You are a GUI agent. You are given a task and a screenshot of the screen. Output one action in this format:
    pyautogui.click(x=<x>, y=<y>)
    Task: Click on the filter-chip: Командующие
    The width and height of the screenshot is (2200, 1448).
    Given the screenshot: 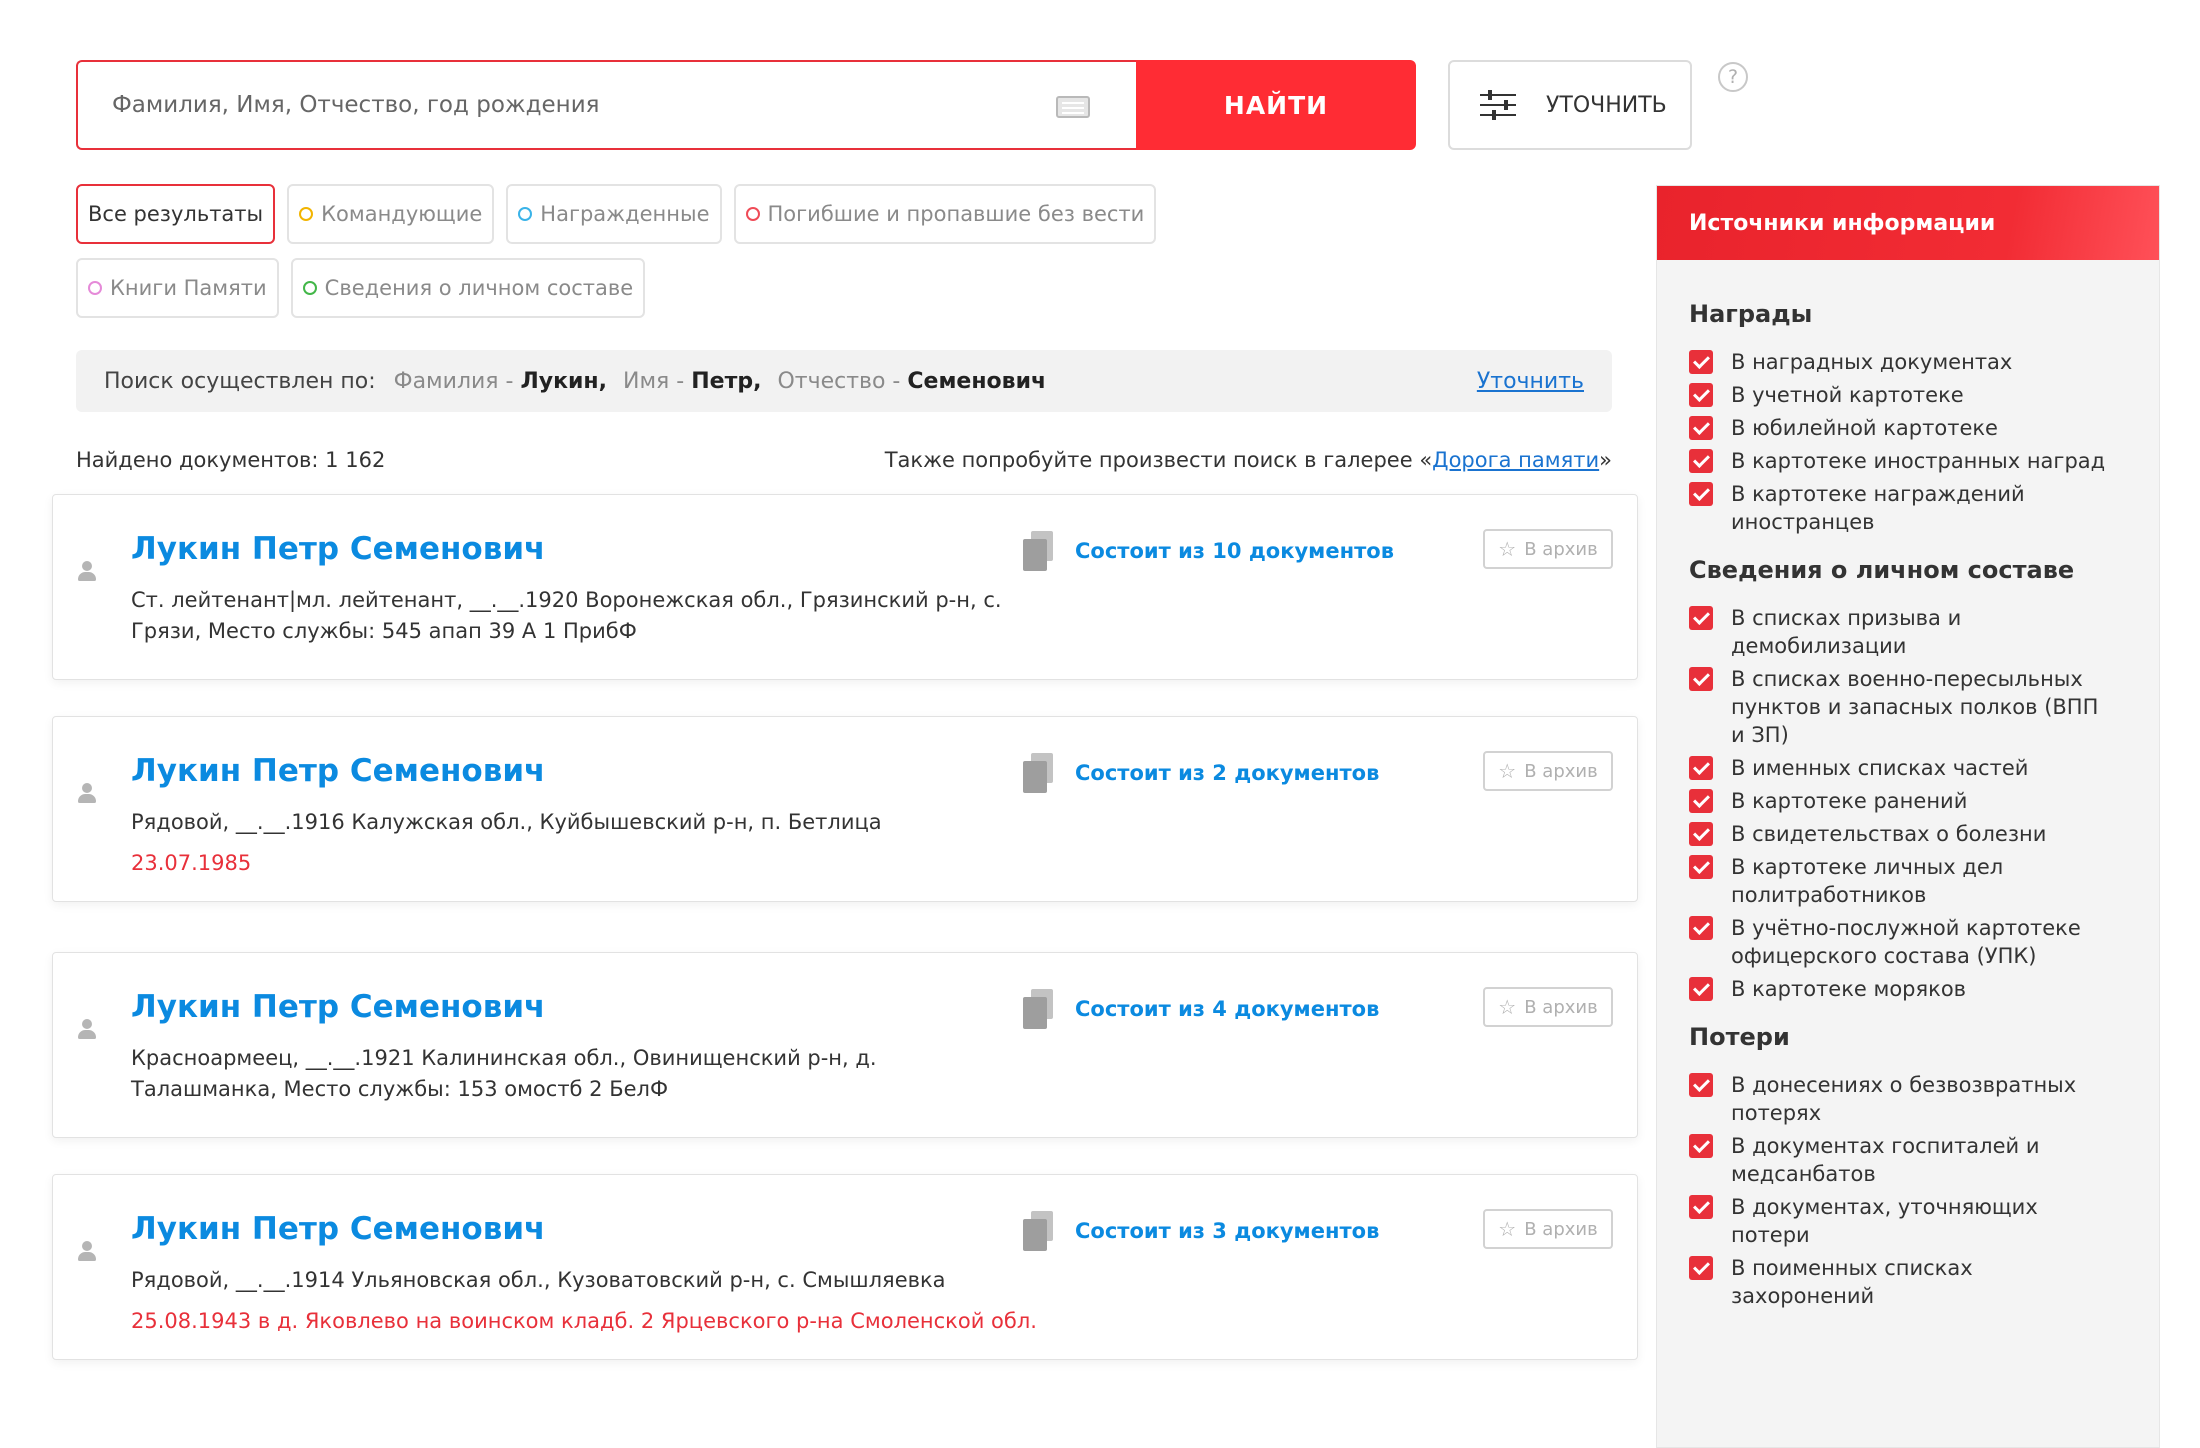 What is the action you would take?
    pyautogui.click(x=391, y=214)
    